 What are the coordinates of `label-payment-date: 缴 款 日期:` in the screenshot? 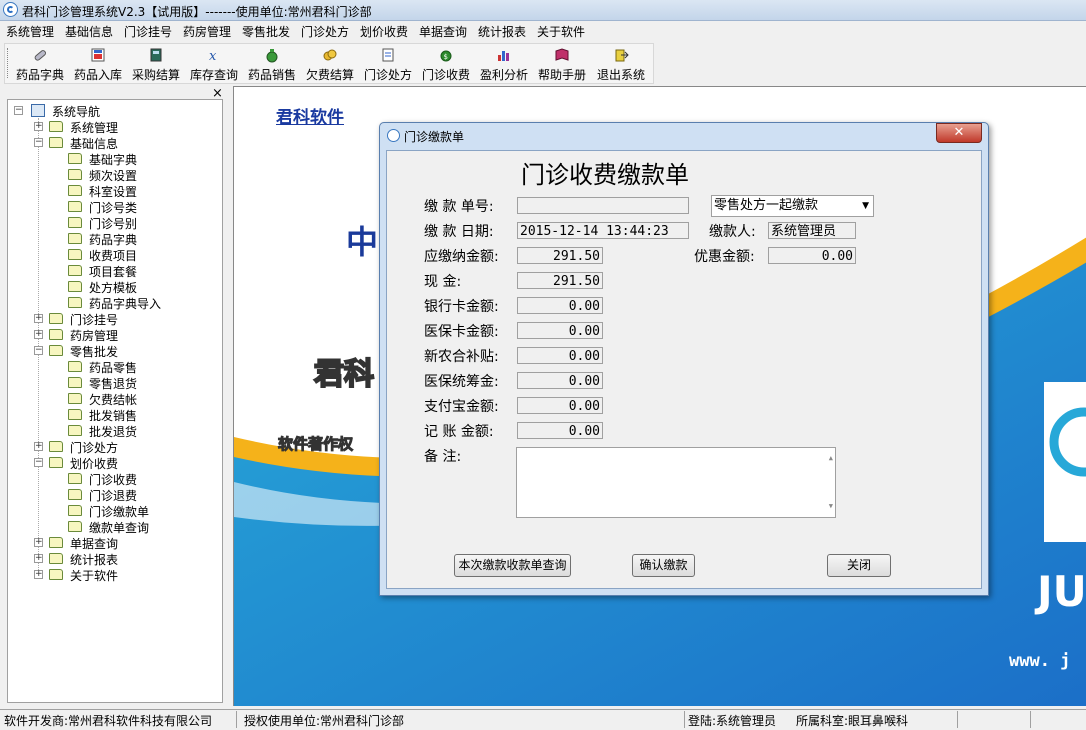 It's located at (459, 232).